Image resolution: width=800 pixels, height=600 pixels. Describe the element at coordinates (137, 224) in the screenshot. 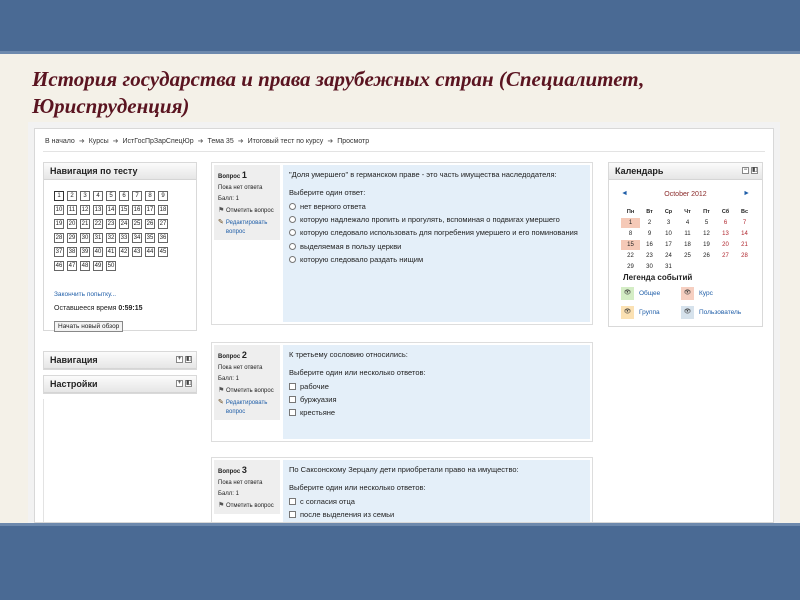

I see `question-nav-button: 25` at that location.